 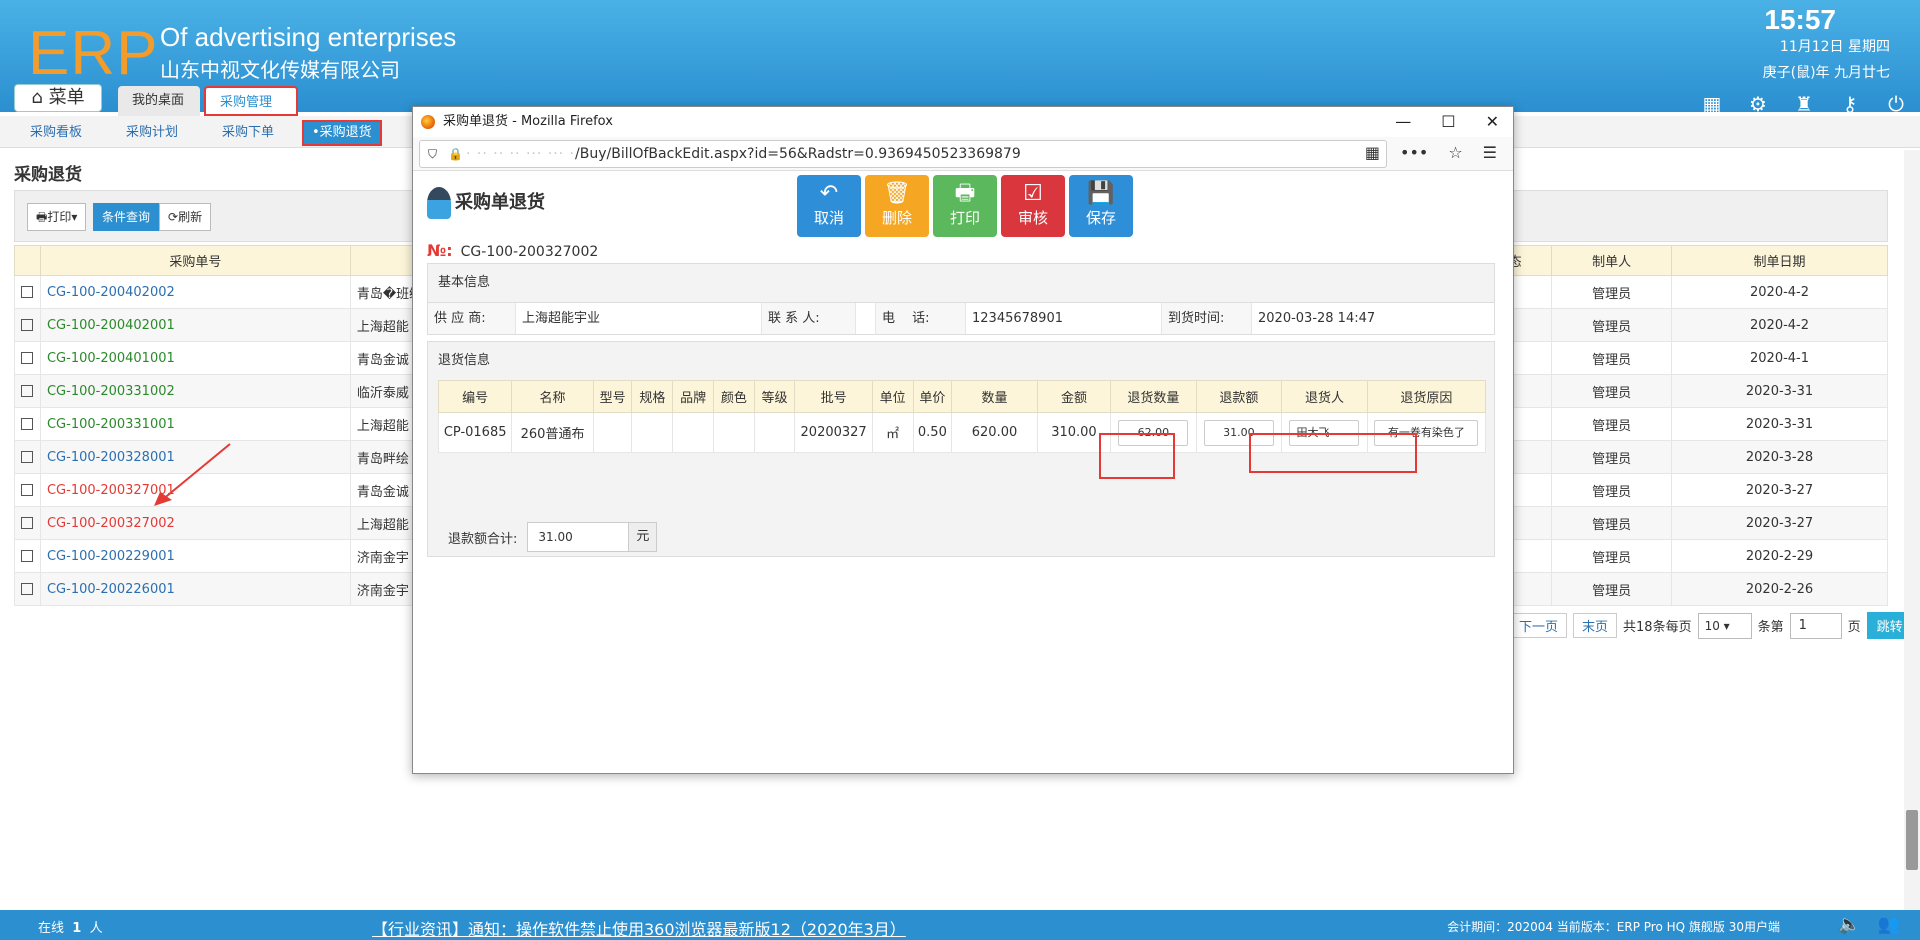 What do you see at coordinates (111, 358) in the screenshot?
I see `order-no-link: CG-100-200401001` at bounding box center [111, 358].